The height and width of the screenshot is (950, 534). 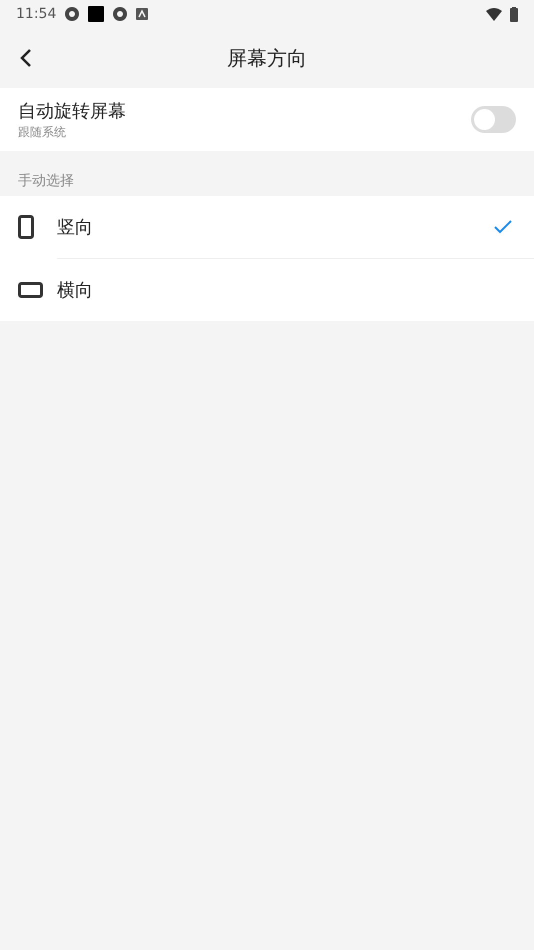 I want to click on page-title: 屏幕方向, so click(x=267, y=58).